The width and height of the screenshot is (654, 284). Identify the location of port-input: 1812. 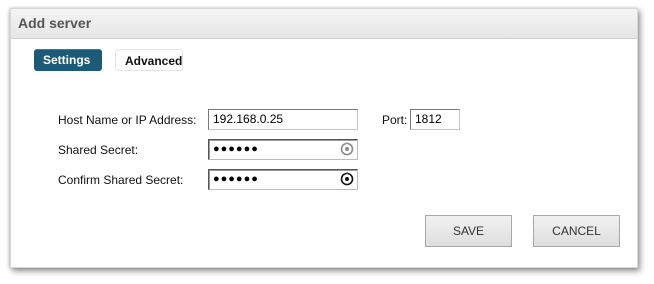
(435, 119).